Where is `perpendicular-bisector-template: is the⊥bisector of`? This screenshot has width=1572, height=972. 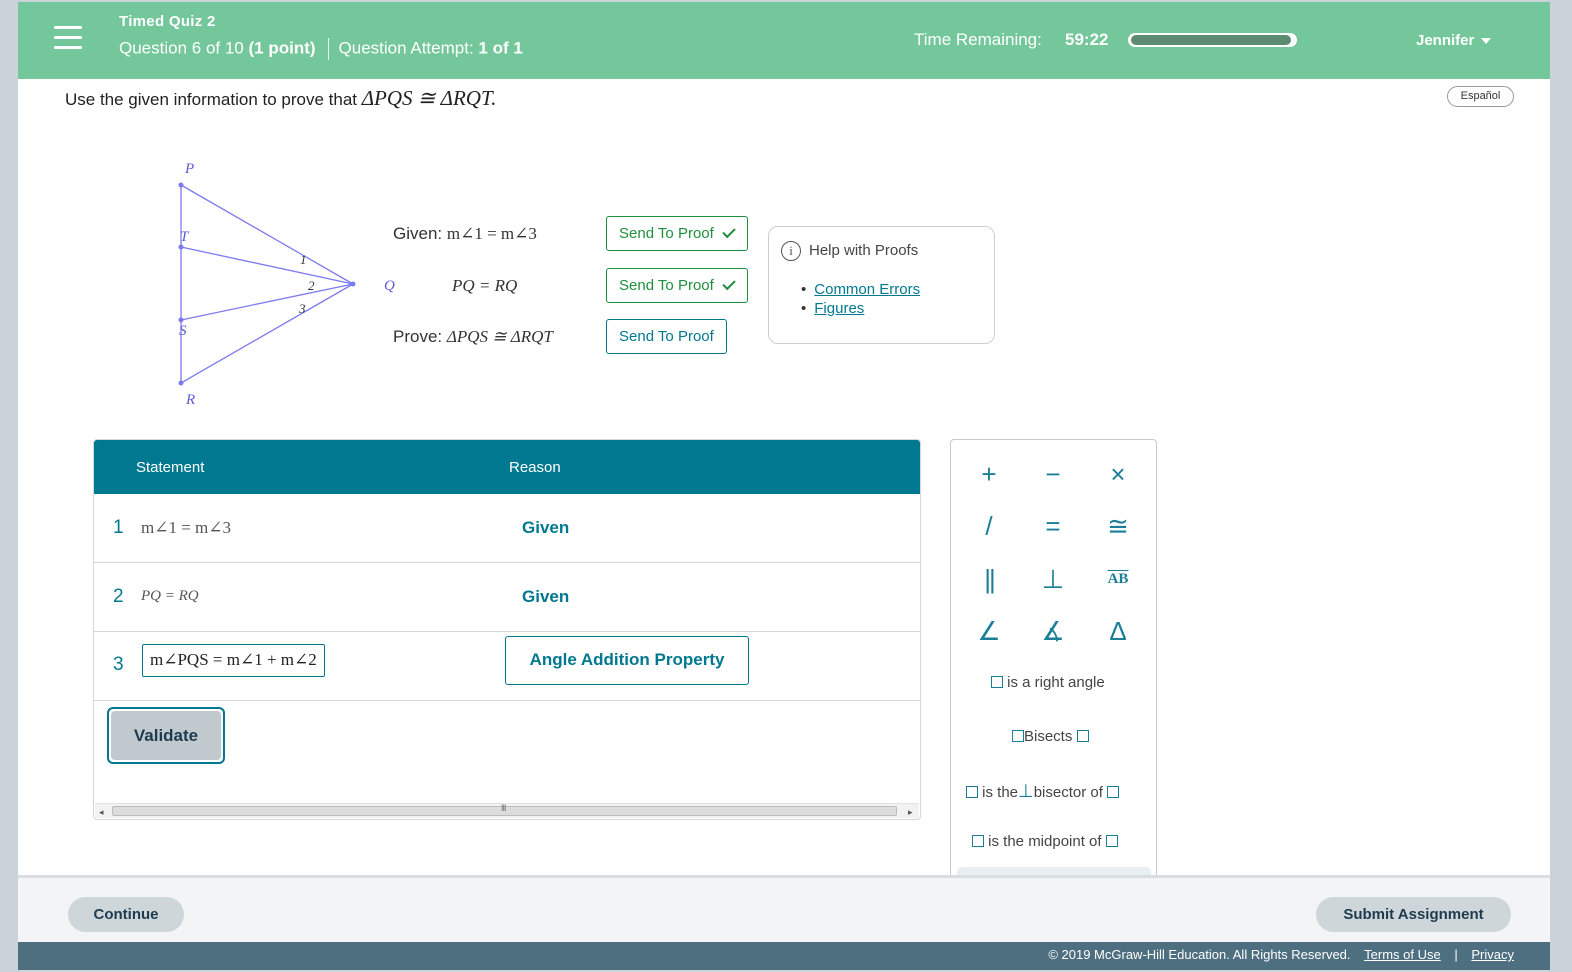
perpendicular-bisector-template: is the⊥bisector of is located at coordinates (1043, 791).